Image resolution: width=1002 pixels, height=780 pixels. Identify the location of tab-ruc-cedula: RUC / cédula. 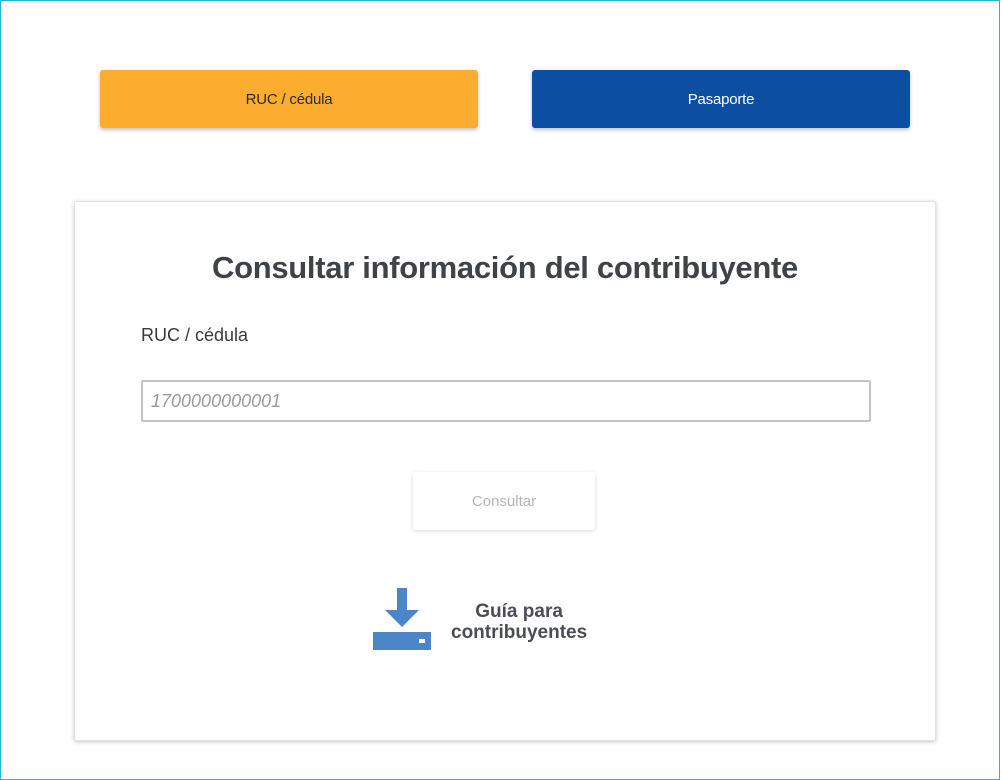
(289, 99).